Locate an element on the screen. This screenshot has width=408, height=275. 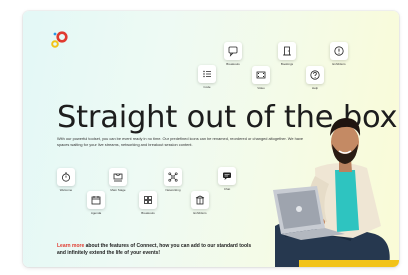
breakouts-label-bottom: Breakouts is located at coordinates (148, 213).